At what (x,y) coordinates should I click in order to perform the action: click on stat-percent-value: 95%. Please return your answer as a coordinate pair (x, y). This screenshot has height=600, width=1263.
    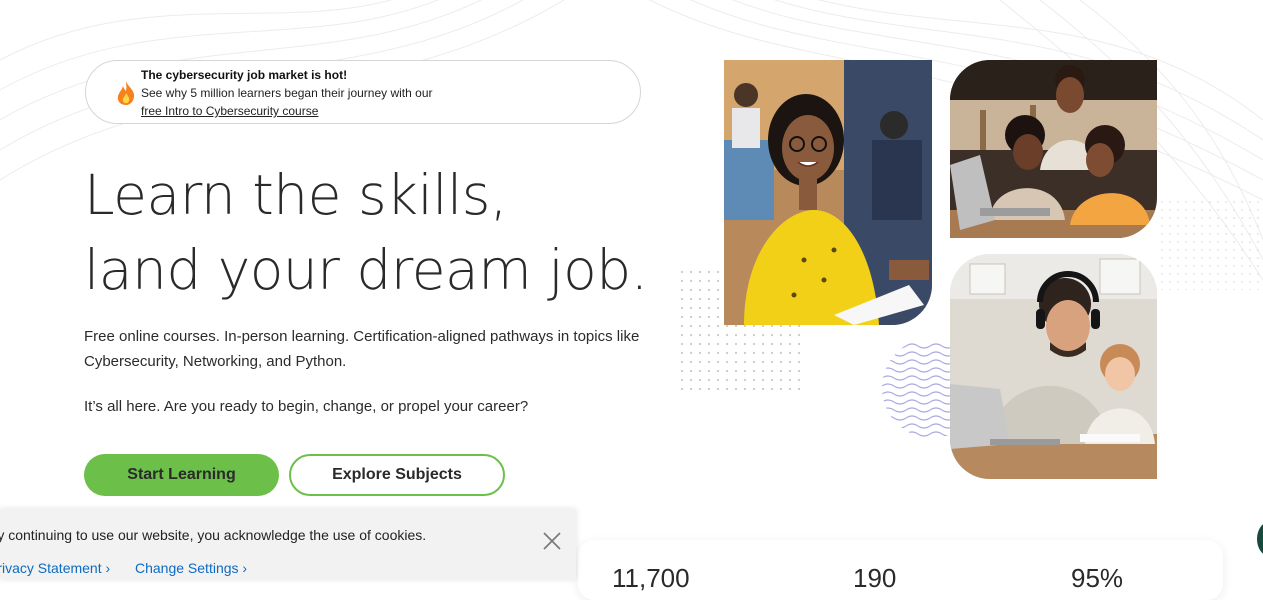
    Looking at the image, I should click on (1097, 578).